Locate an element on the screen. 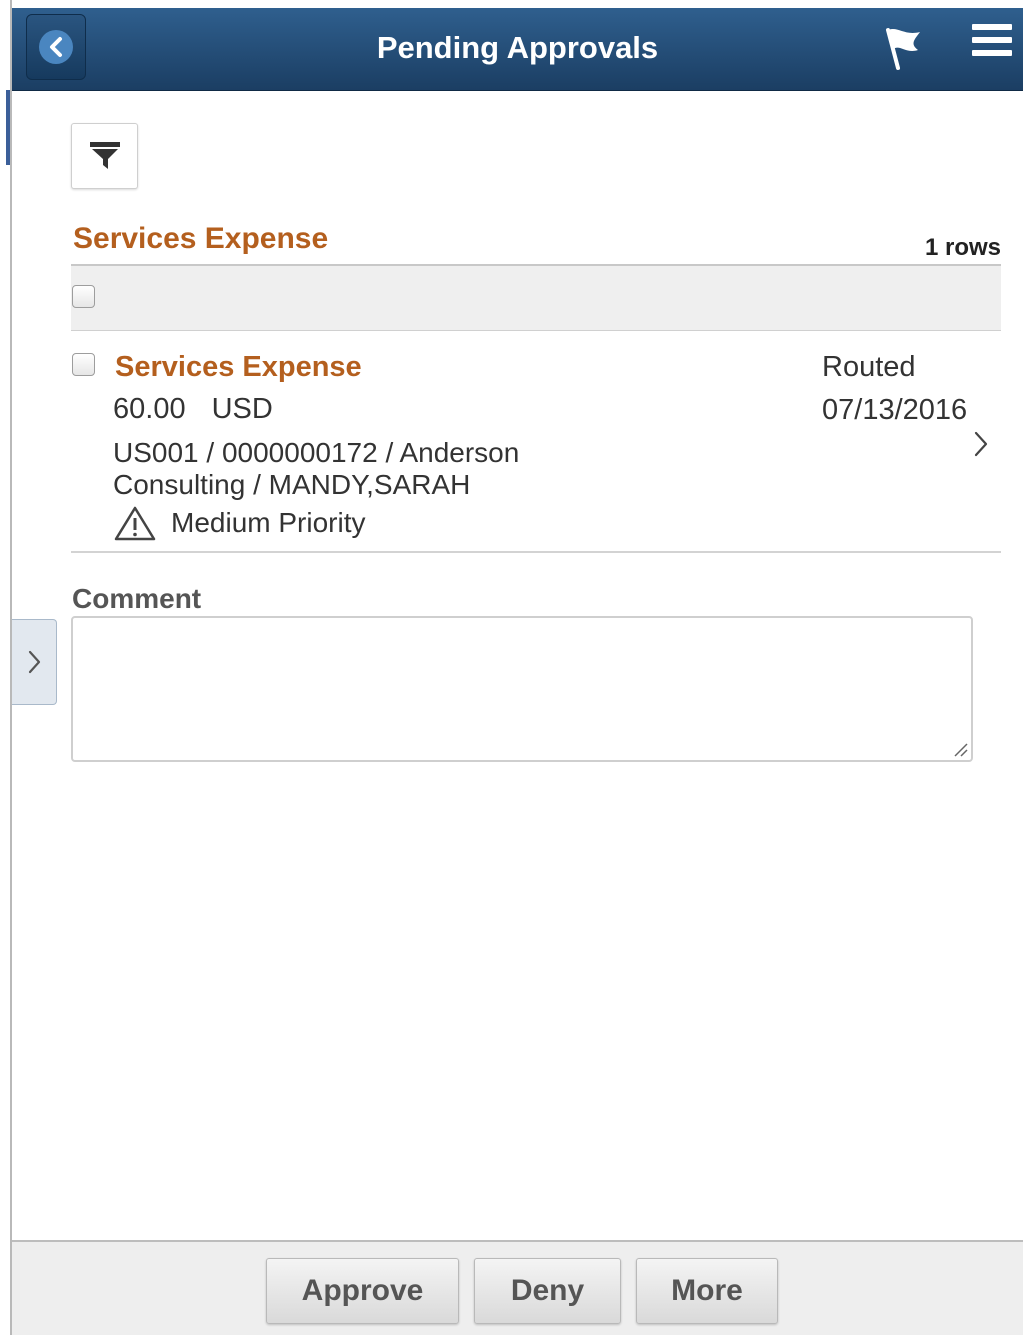 This screenshot has width=1023, height=1335. item-date: 07/13/2016 is located at coordinates (895, 410).